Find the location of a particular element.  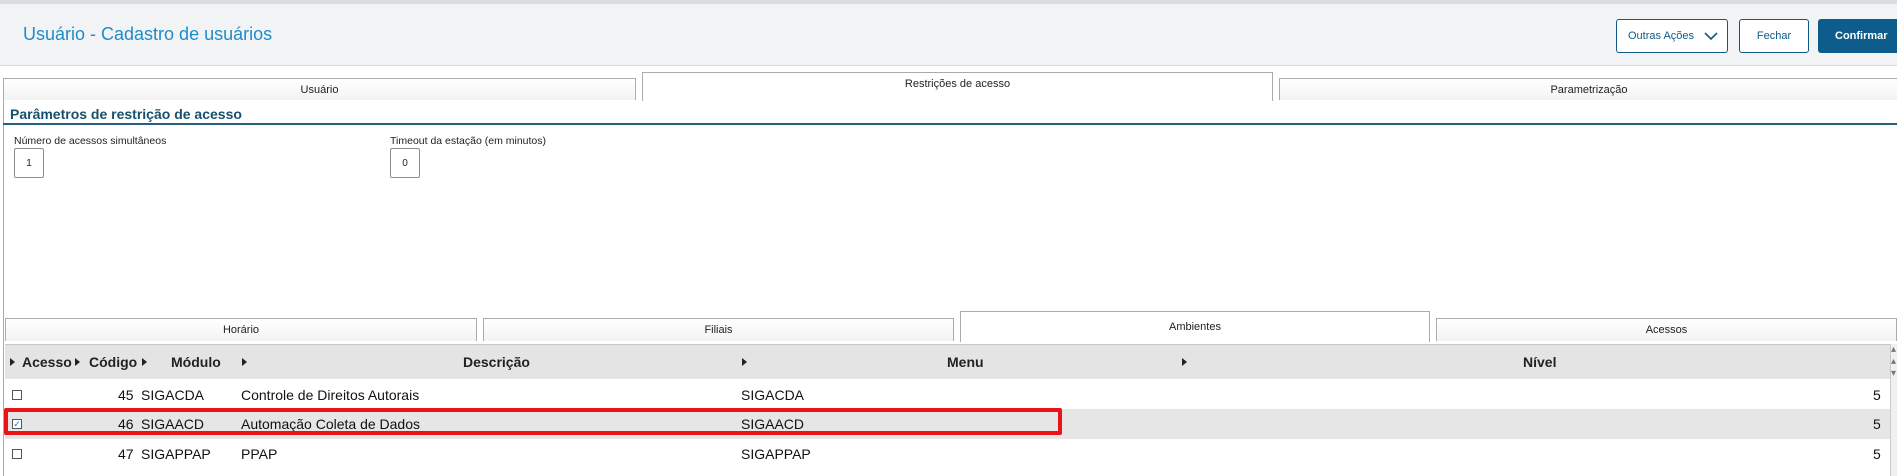

tab-usuario: Usuário is located at coordinates (319, 89).